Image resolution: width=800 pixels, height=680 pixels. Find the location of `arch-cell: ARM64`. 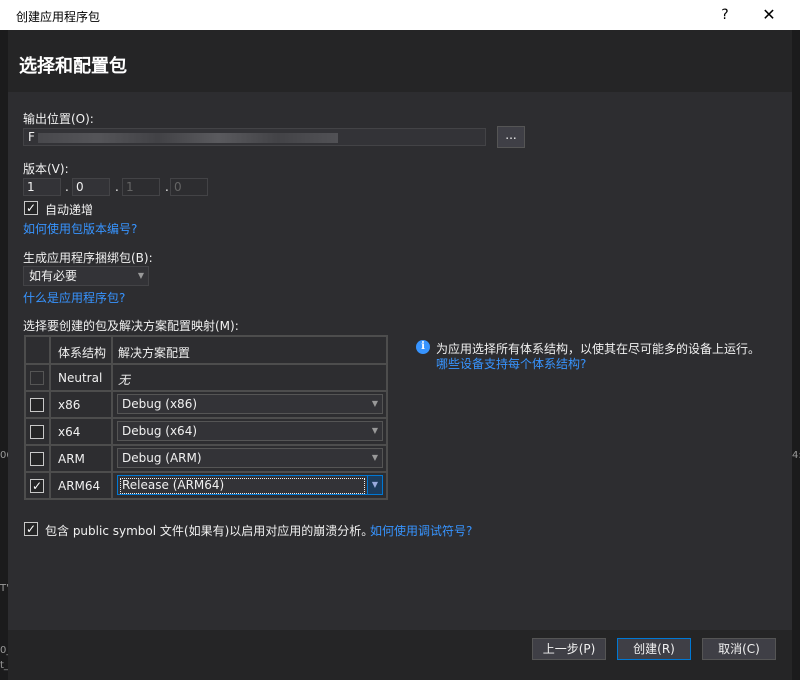

arch-cell: ARM64 is located at coordinates (81, 485).